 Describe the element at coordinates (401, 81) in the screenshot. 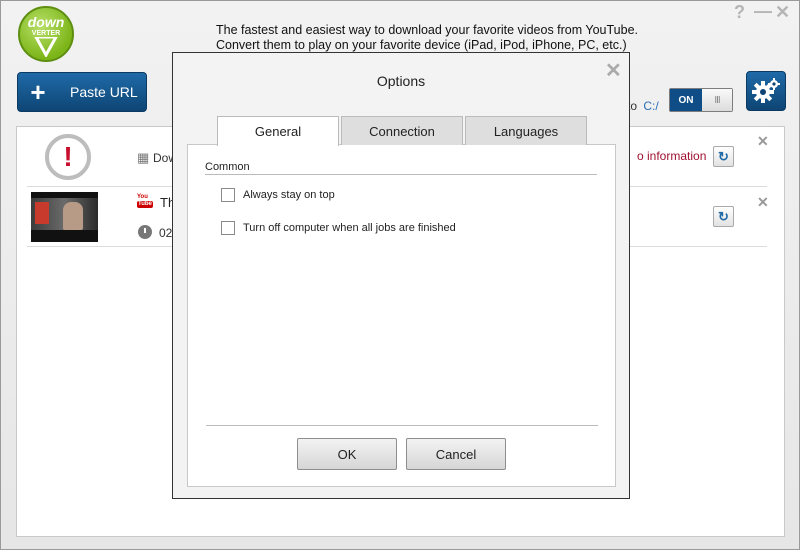

I see `dialog-title: Options` at that location.